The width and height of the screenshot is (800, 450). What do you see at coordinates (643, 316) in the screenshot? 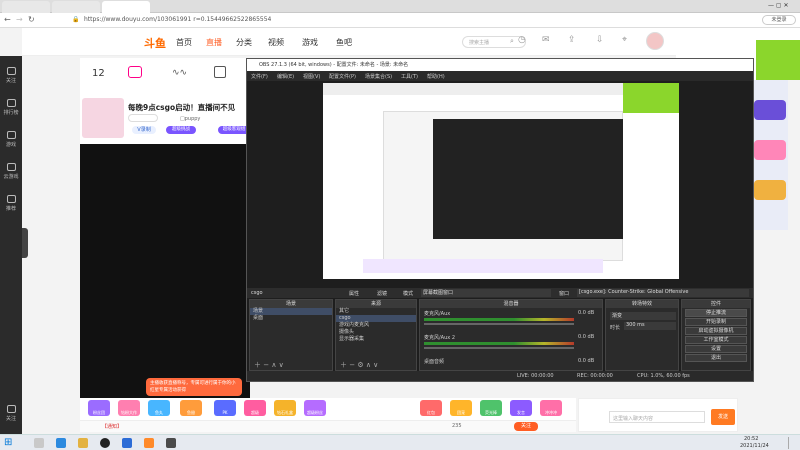
I see `transition-select: 渐变` at bounding box center [643, 316].